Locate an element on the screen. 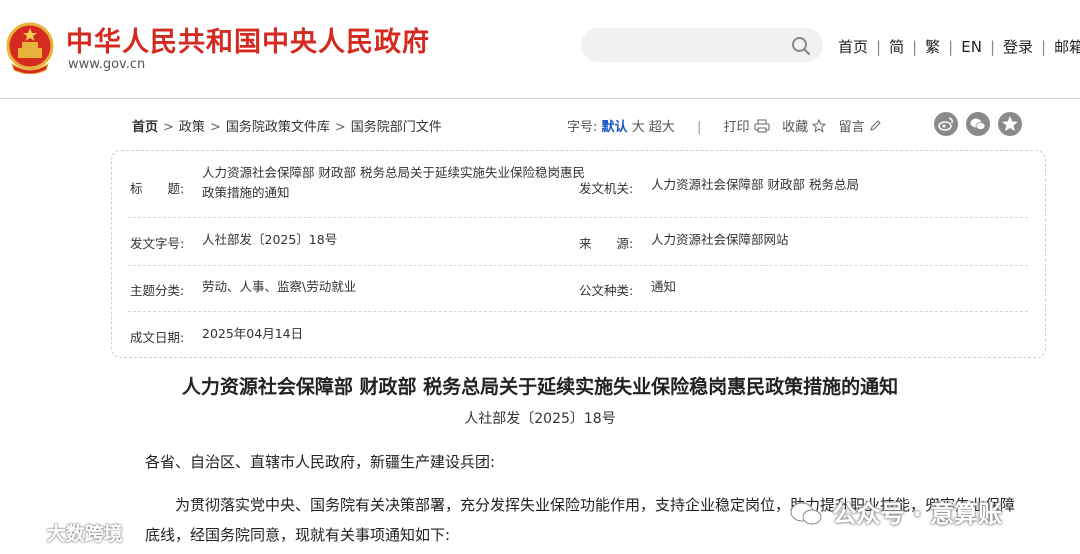 Image resolution: width=1080 pixels, height=554 pixels. site-title: 中华人民共和国中央人民政府 is located at coordinates (248, 39).